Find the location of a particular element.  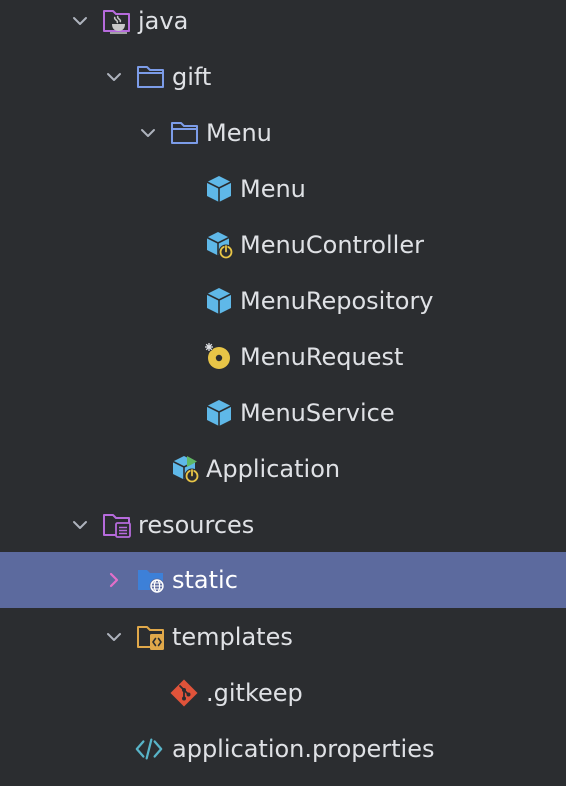

tree-row-label: java is located at coordinates (163, 21).